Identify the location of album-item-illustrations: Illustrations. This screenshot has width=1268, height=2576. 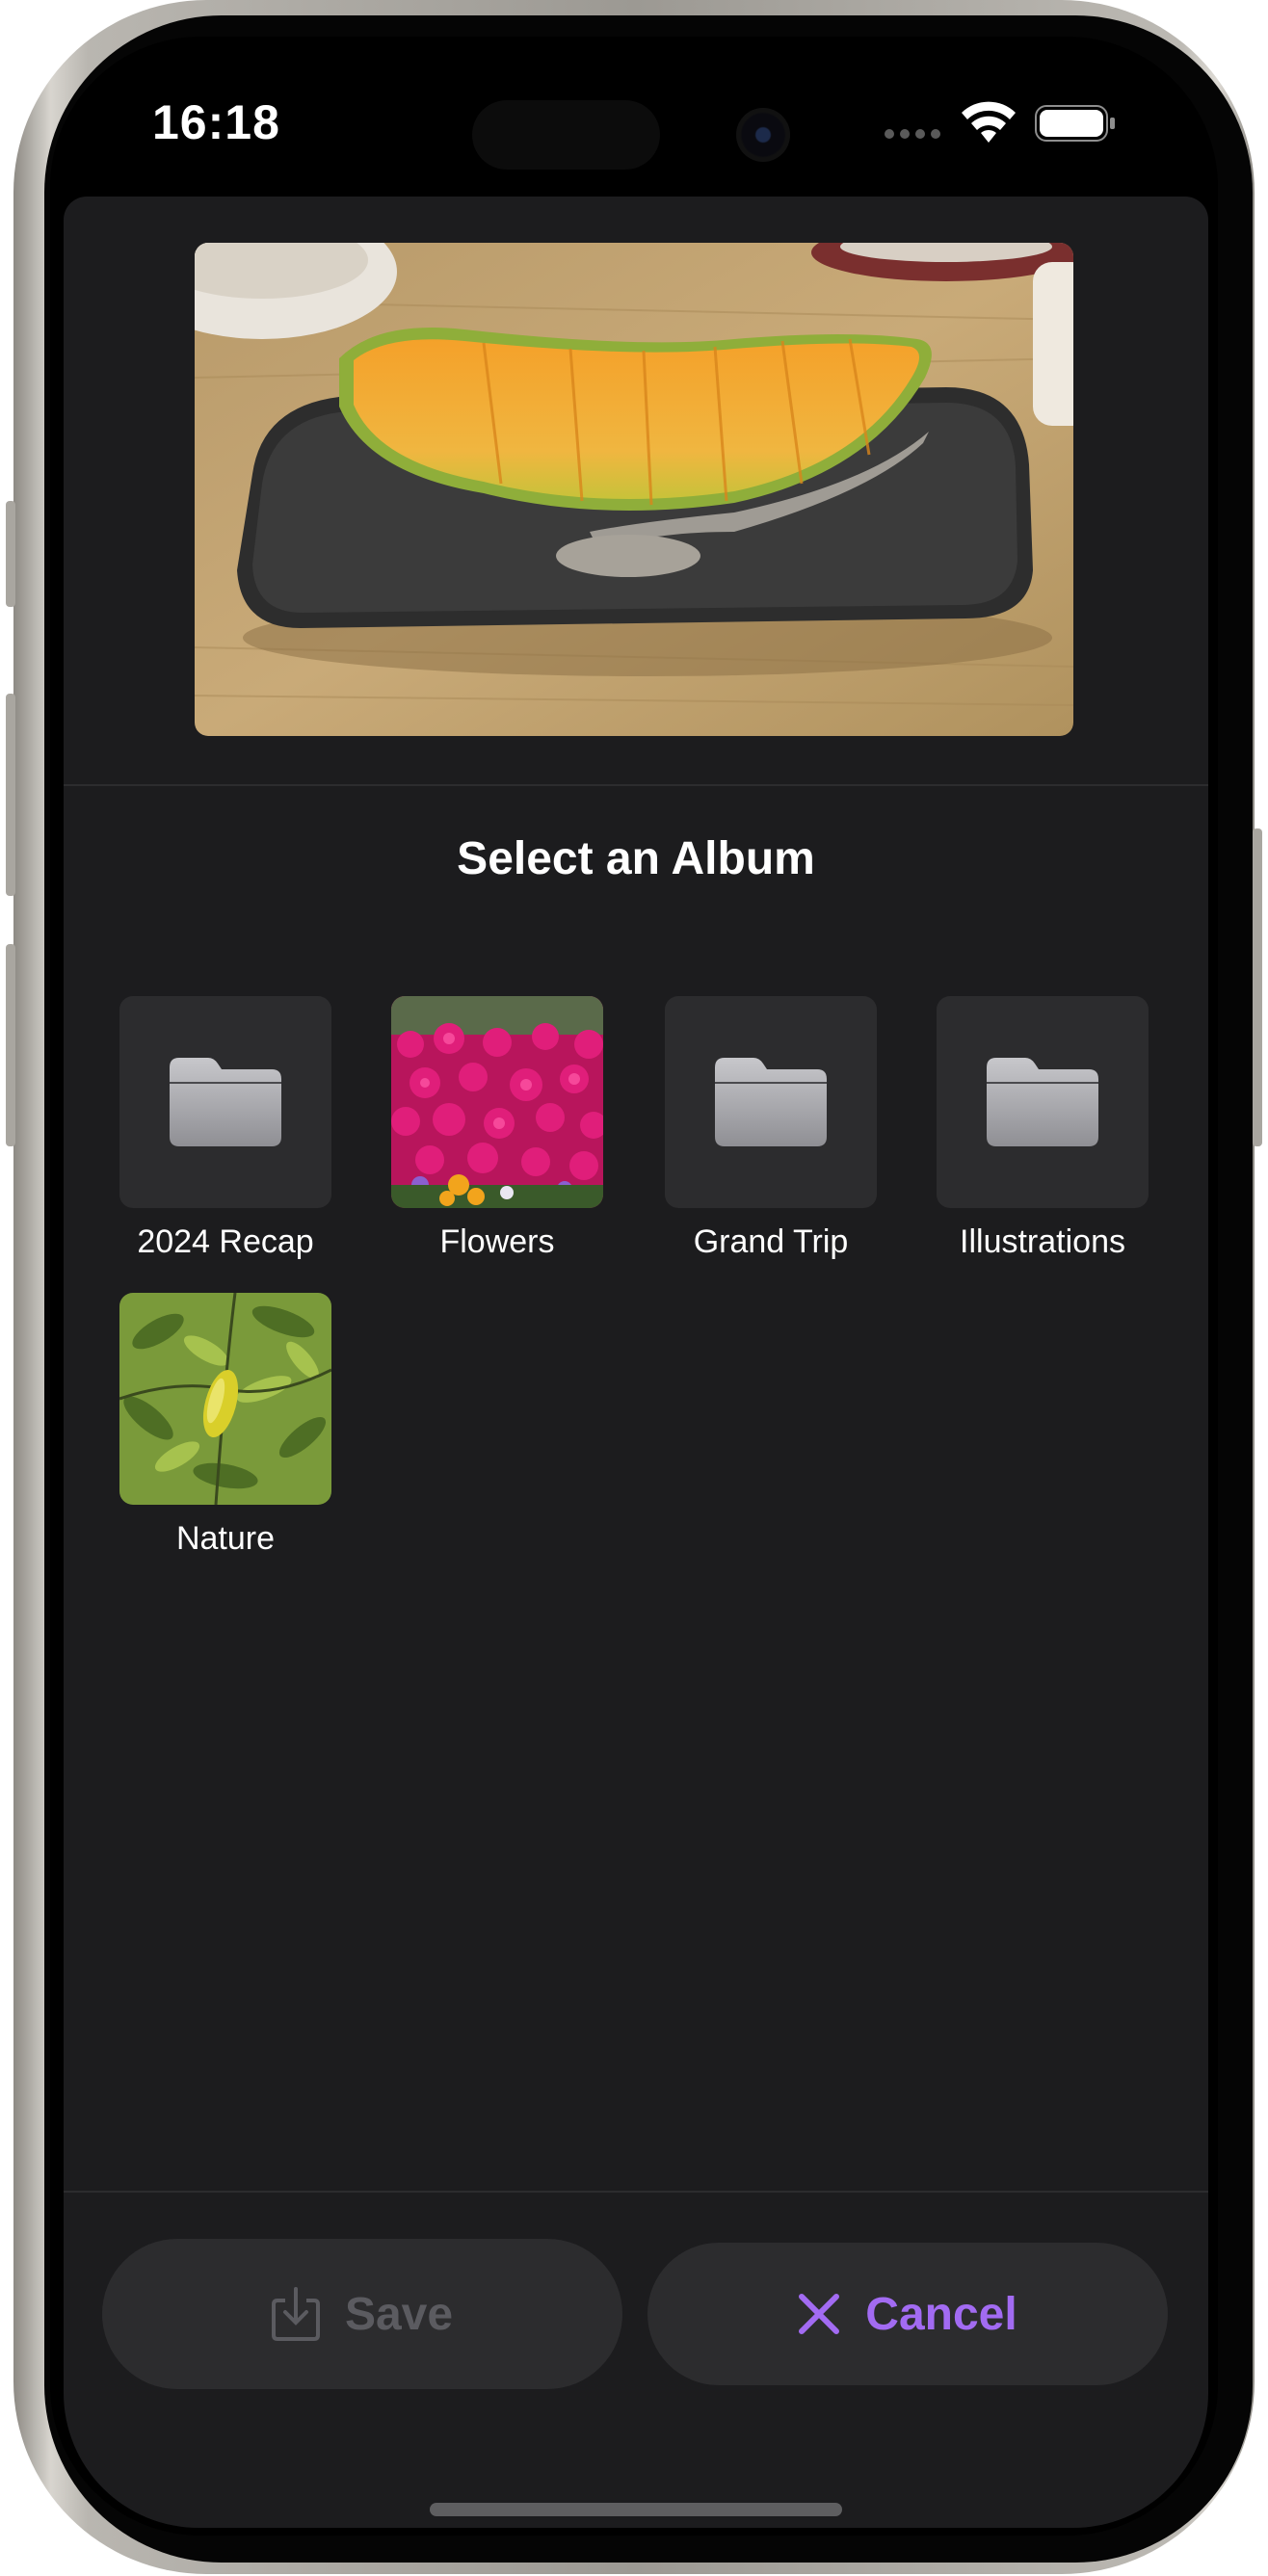
(1043, 1128).